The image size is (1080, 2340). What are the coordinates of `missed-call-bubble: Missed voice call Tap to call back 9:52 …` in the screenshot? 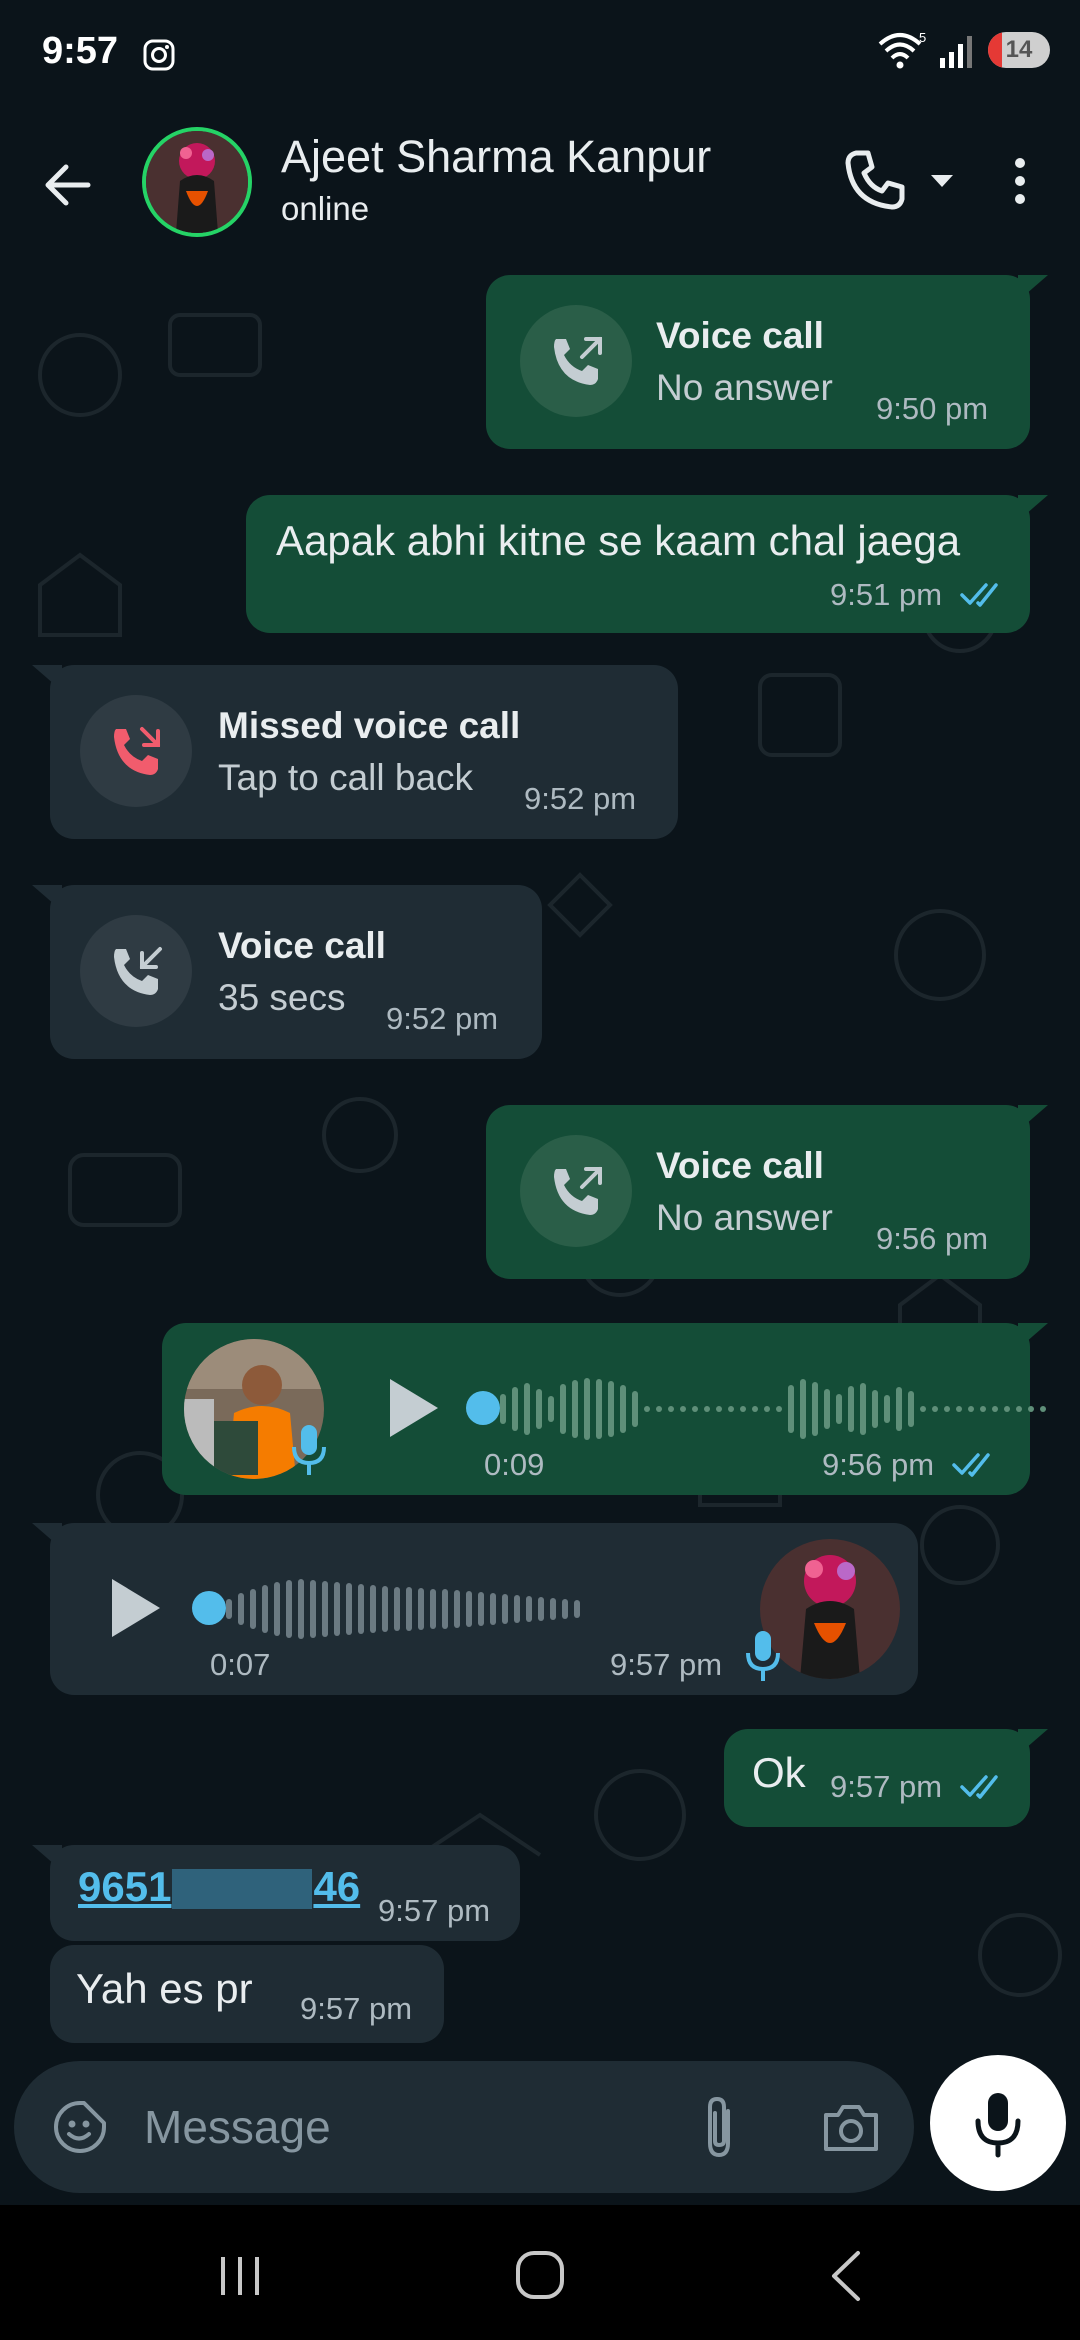 It's located at (355, 752).